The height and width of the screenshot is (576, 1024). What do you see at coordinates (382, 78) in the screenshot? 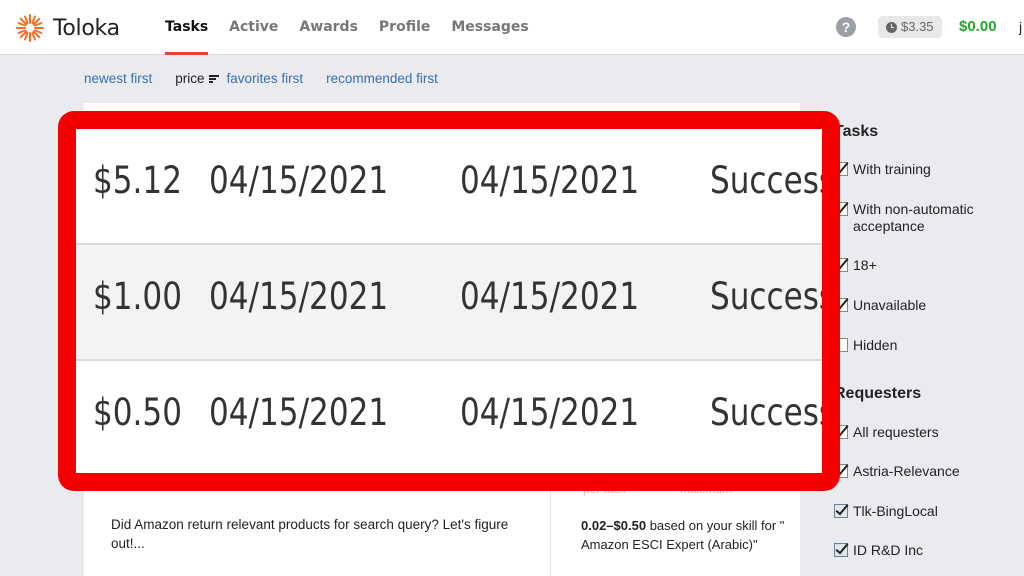
I see `sort-recommended-link: recommended first` at bounding box center [382, 78].